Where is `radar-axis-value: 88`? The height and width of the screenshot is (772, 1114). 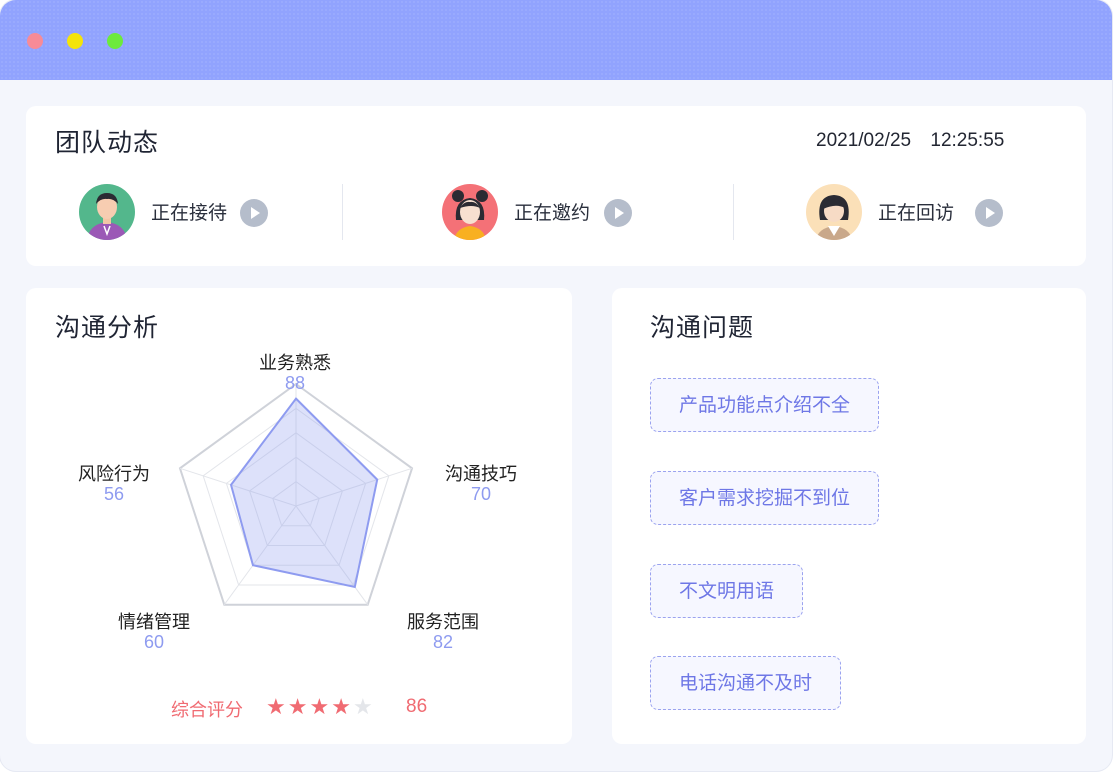
radar-axis-value: 88 is located at coordinates (295, 383).